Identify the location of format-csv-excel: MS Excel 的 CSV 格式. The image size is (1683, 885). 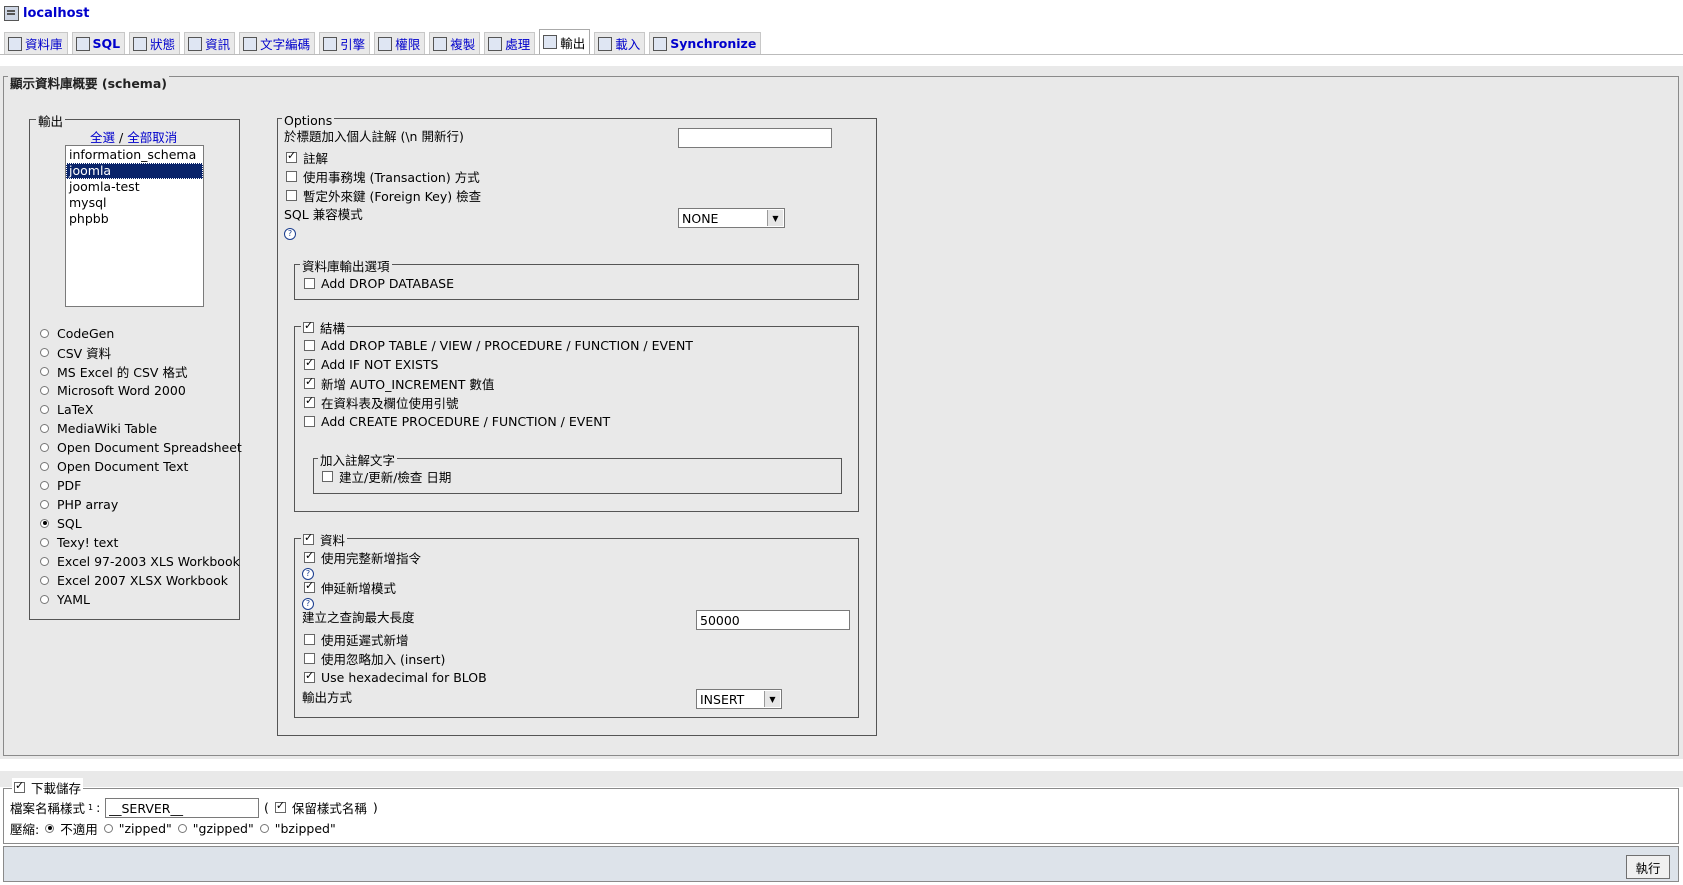
(113, 371).